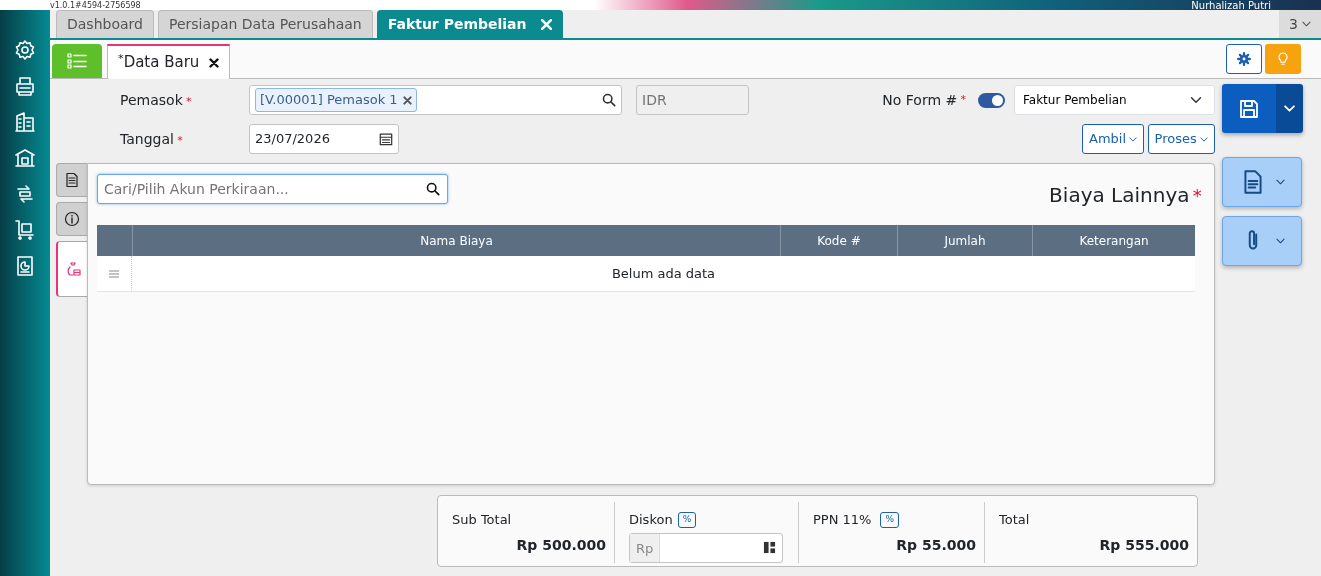  What do you see at coordinates (25, 86) in the screenshot?
I see `printer-icon` at bounding box center [25, 86].